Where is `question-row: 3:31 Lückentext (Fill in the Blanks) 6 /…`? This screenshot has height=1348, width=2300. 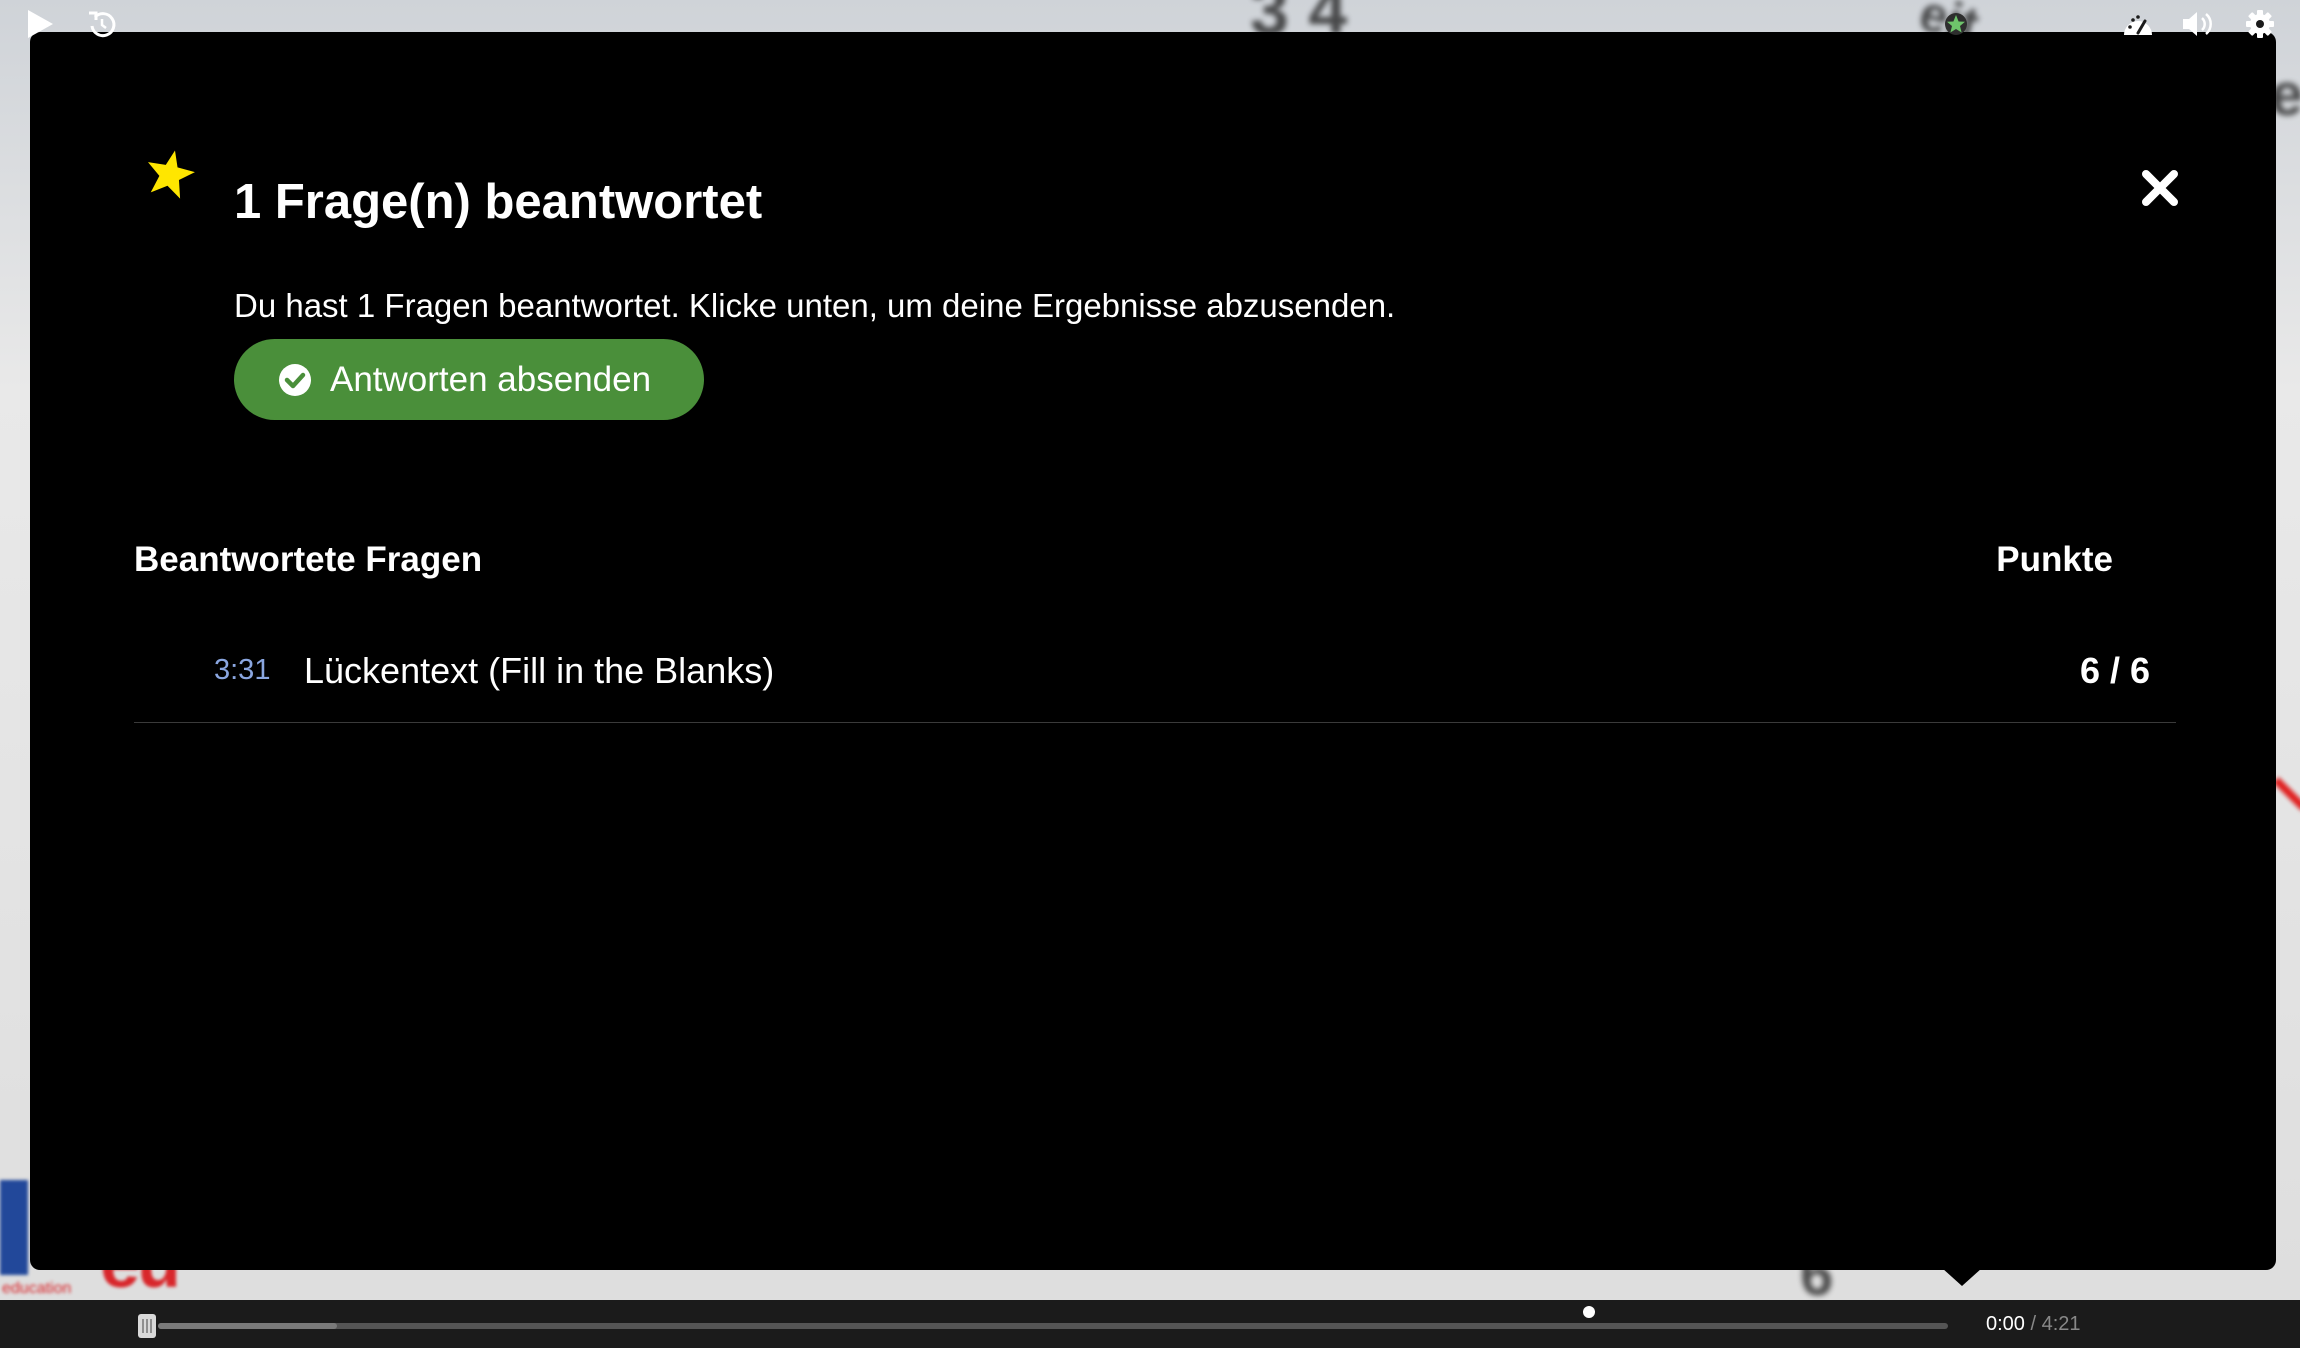 question-row: 3:31 Lückentext (Fill in the Blanks) 6 /… is located at coordinates (1155, 677).